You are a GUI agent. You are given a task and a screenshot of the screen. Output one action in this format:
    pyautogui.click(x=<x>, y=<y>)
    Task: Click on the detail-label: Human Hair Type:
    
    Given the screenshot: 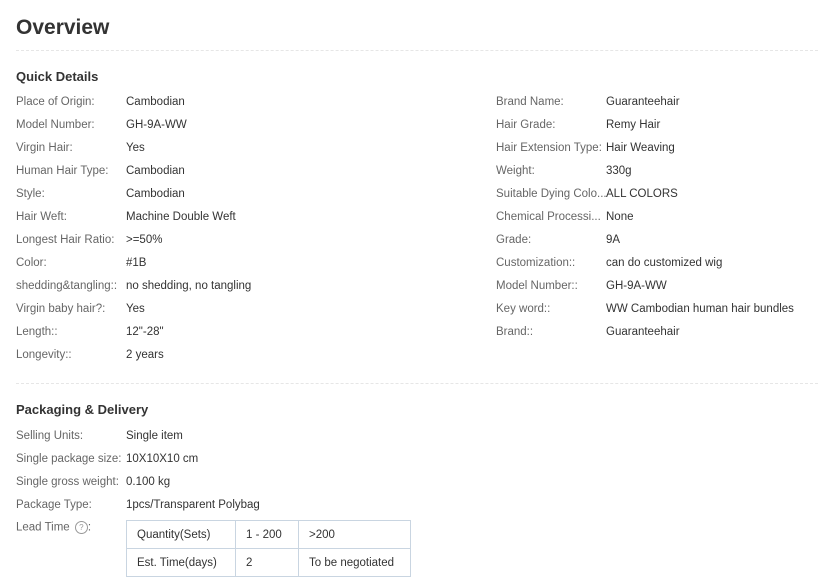 What is the action you would take?
    pyautogui.click(x=62, y=171)
    